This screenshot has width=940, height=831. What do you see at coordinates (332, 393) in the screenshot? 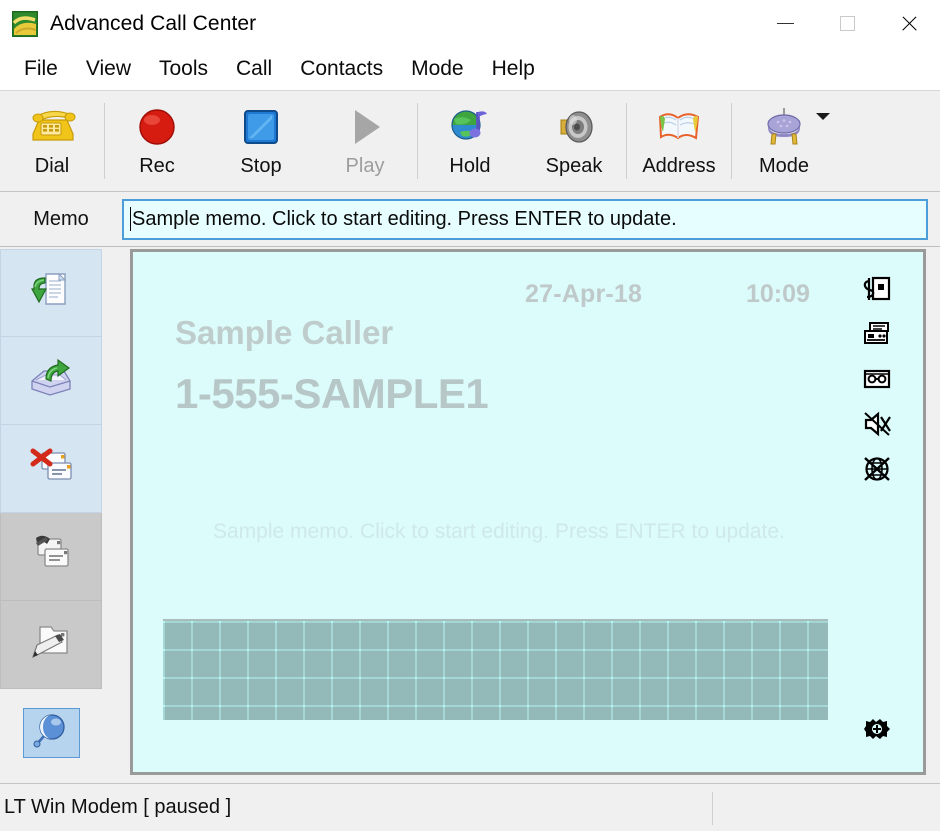
I see `caller-number: 1-555-SAMPLE1` at bounding box center [332, 393].